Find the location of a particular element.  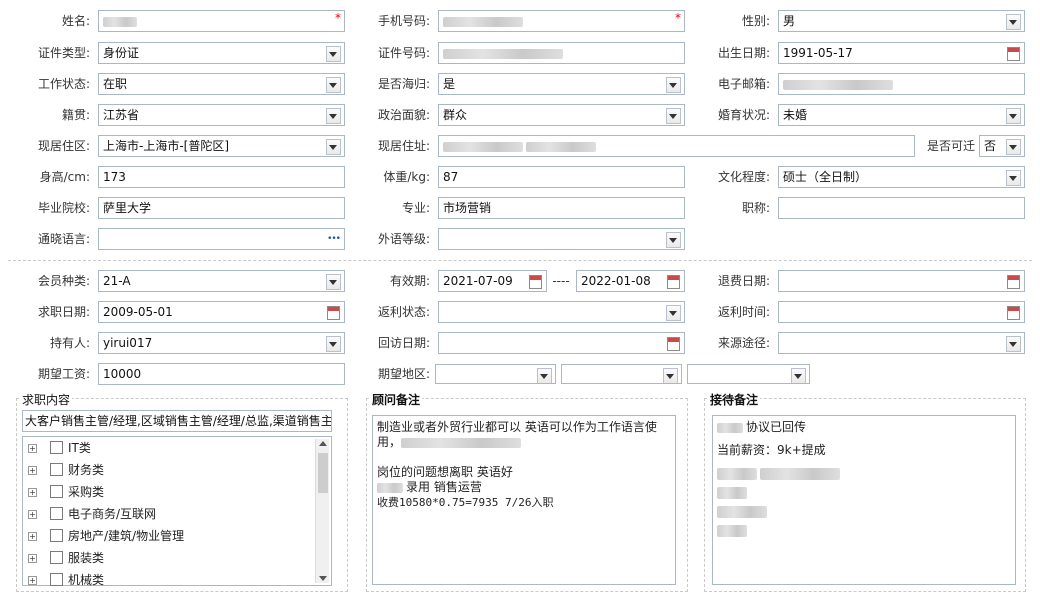

title-label: 职称: is located at coordinates (755, 208).